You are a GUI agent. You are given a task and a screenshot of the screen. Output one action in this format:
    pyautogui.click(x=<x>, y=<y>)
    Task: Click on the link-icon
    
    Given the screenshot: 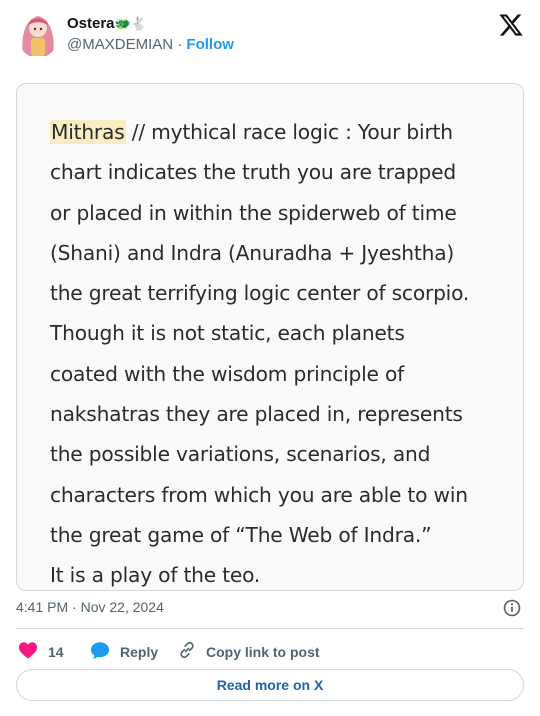 What is the action you would take?
    pyautogui.click(x=187, y=651)
    